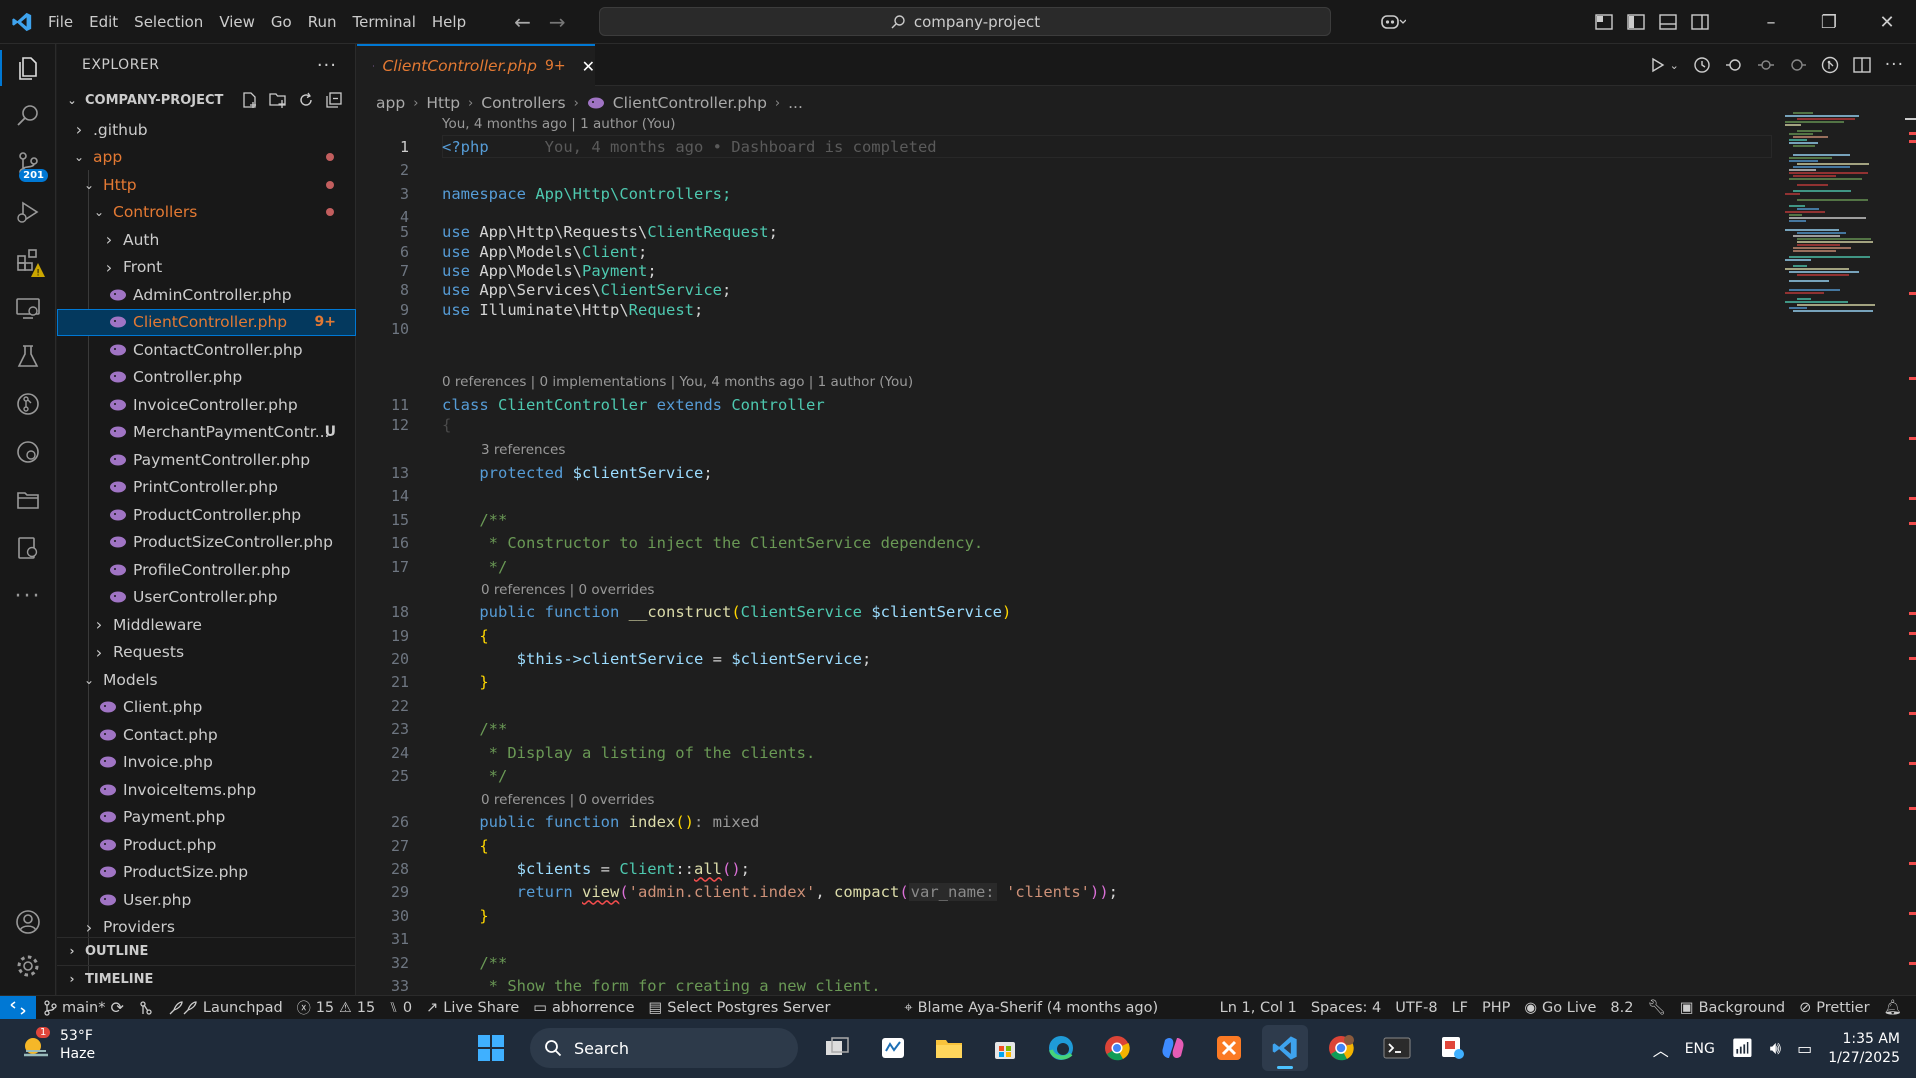 This screenshot has width=1916, height=1078. I want to click on customize-layout-icon, so click(1604, 22).